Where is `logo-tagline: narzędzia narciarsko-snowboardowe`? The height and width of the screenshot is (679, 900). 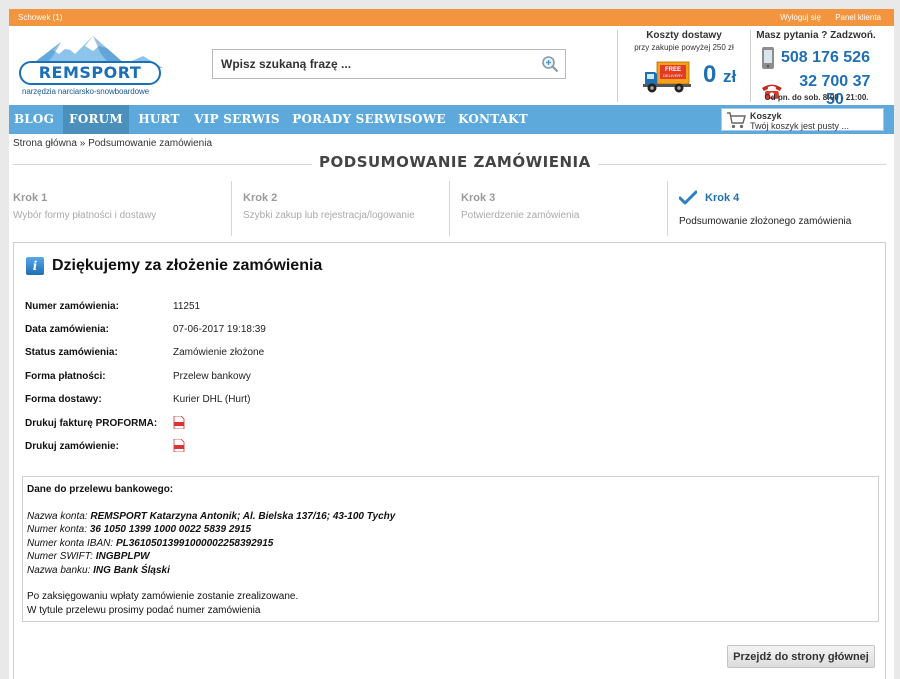
logo-tagline: narzędzia narciarsko-snowboardowe is located at coordinates (85, 91).